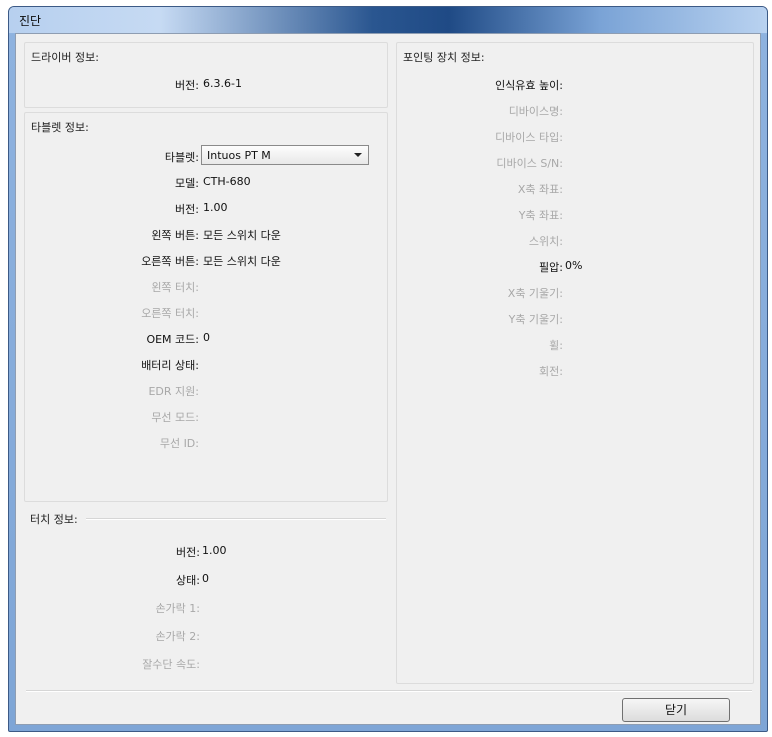 Image resolution: width=772 pixels, height=737 pixels. What do you see at coordinates (540, 189) in the screenshot?
I see `x-coordinate-label: X축 좌표:` at bounding box center [540, 189].